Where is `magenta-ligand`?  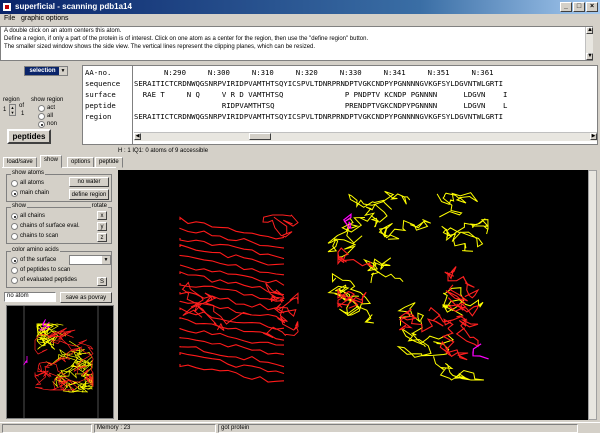
magenta-ligand is located at coordinates (480, 351).